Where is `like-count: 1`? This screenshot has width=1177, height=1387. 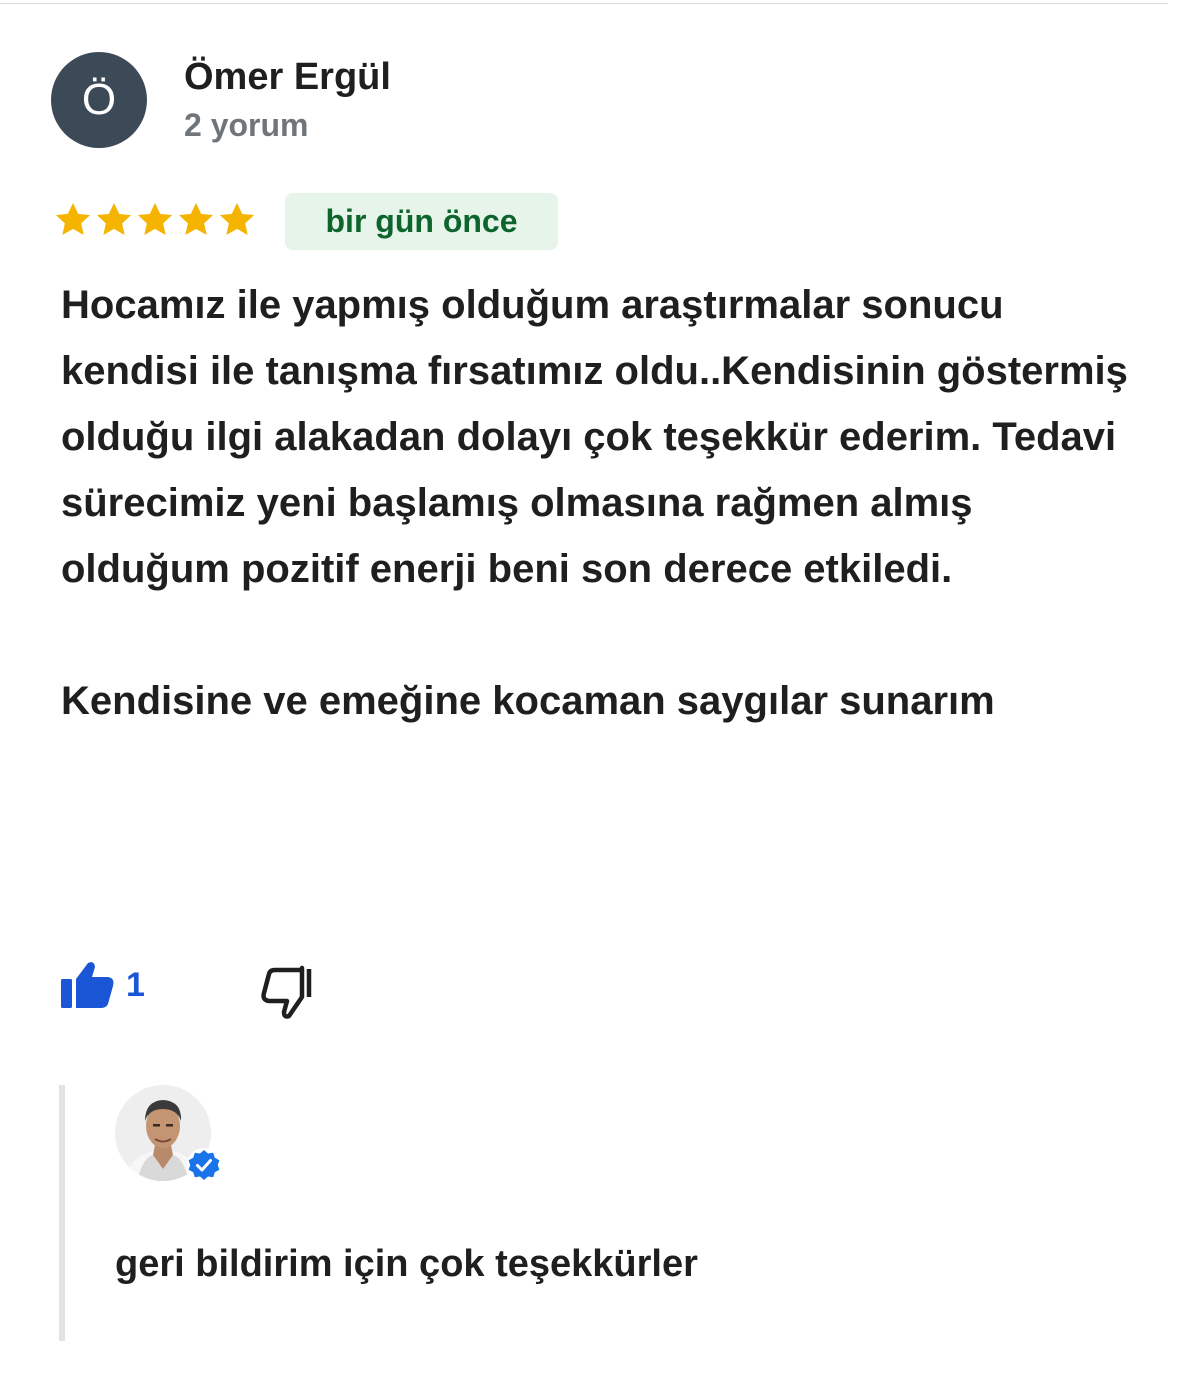 like-count: 1 is located at coordinates (135, 984).